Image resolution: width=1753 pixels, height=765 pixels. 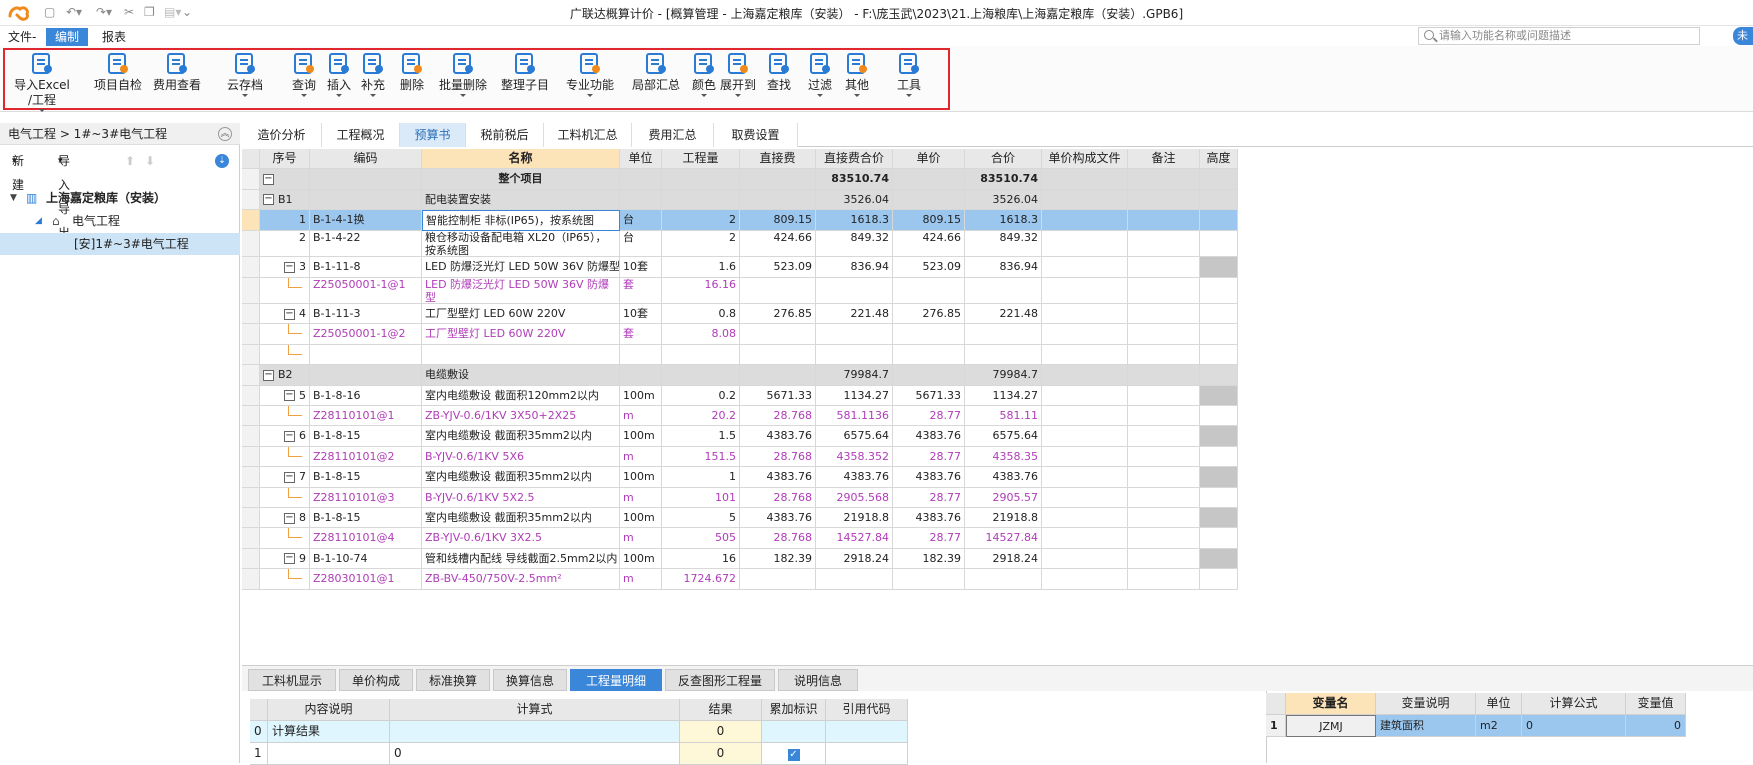 What do you see at coordinates (433, 135) in the screenshot?
I see `tab-2: 预算书` at bounding box center [433, 135].